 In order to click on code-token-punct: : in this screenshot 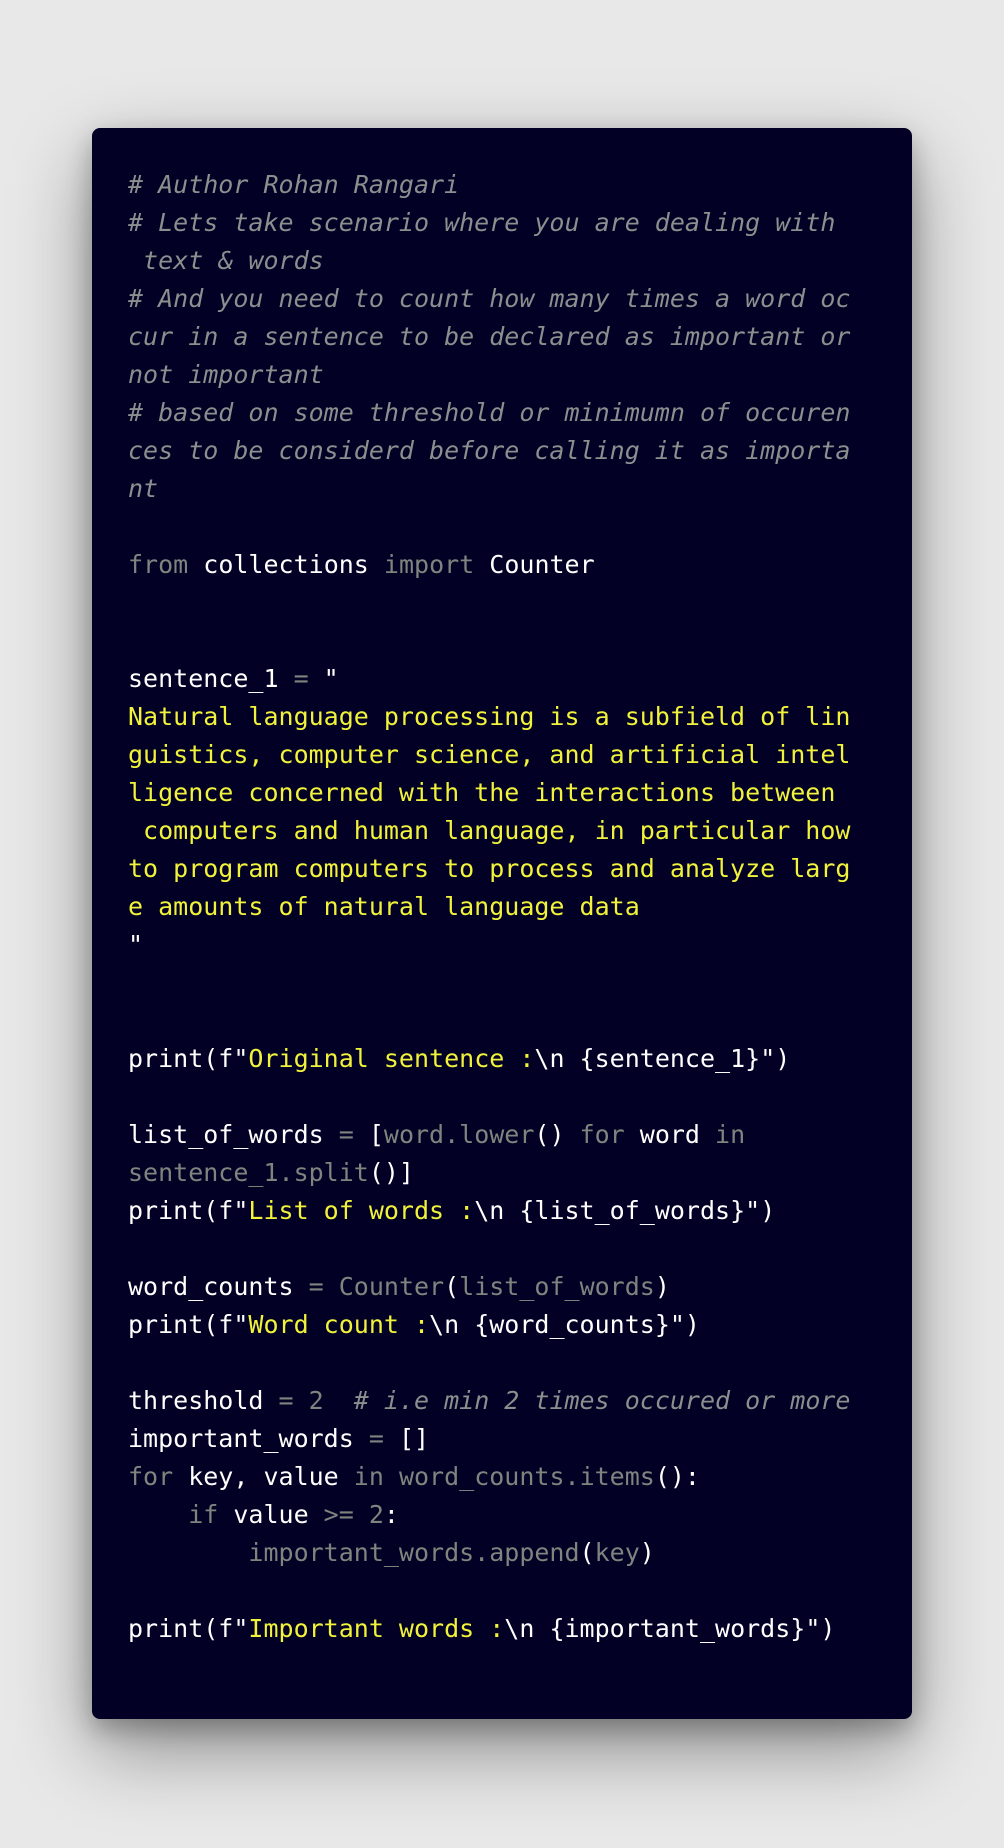, I will do `click(391, 1514)`.